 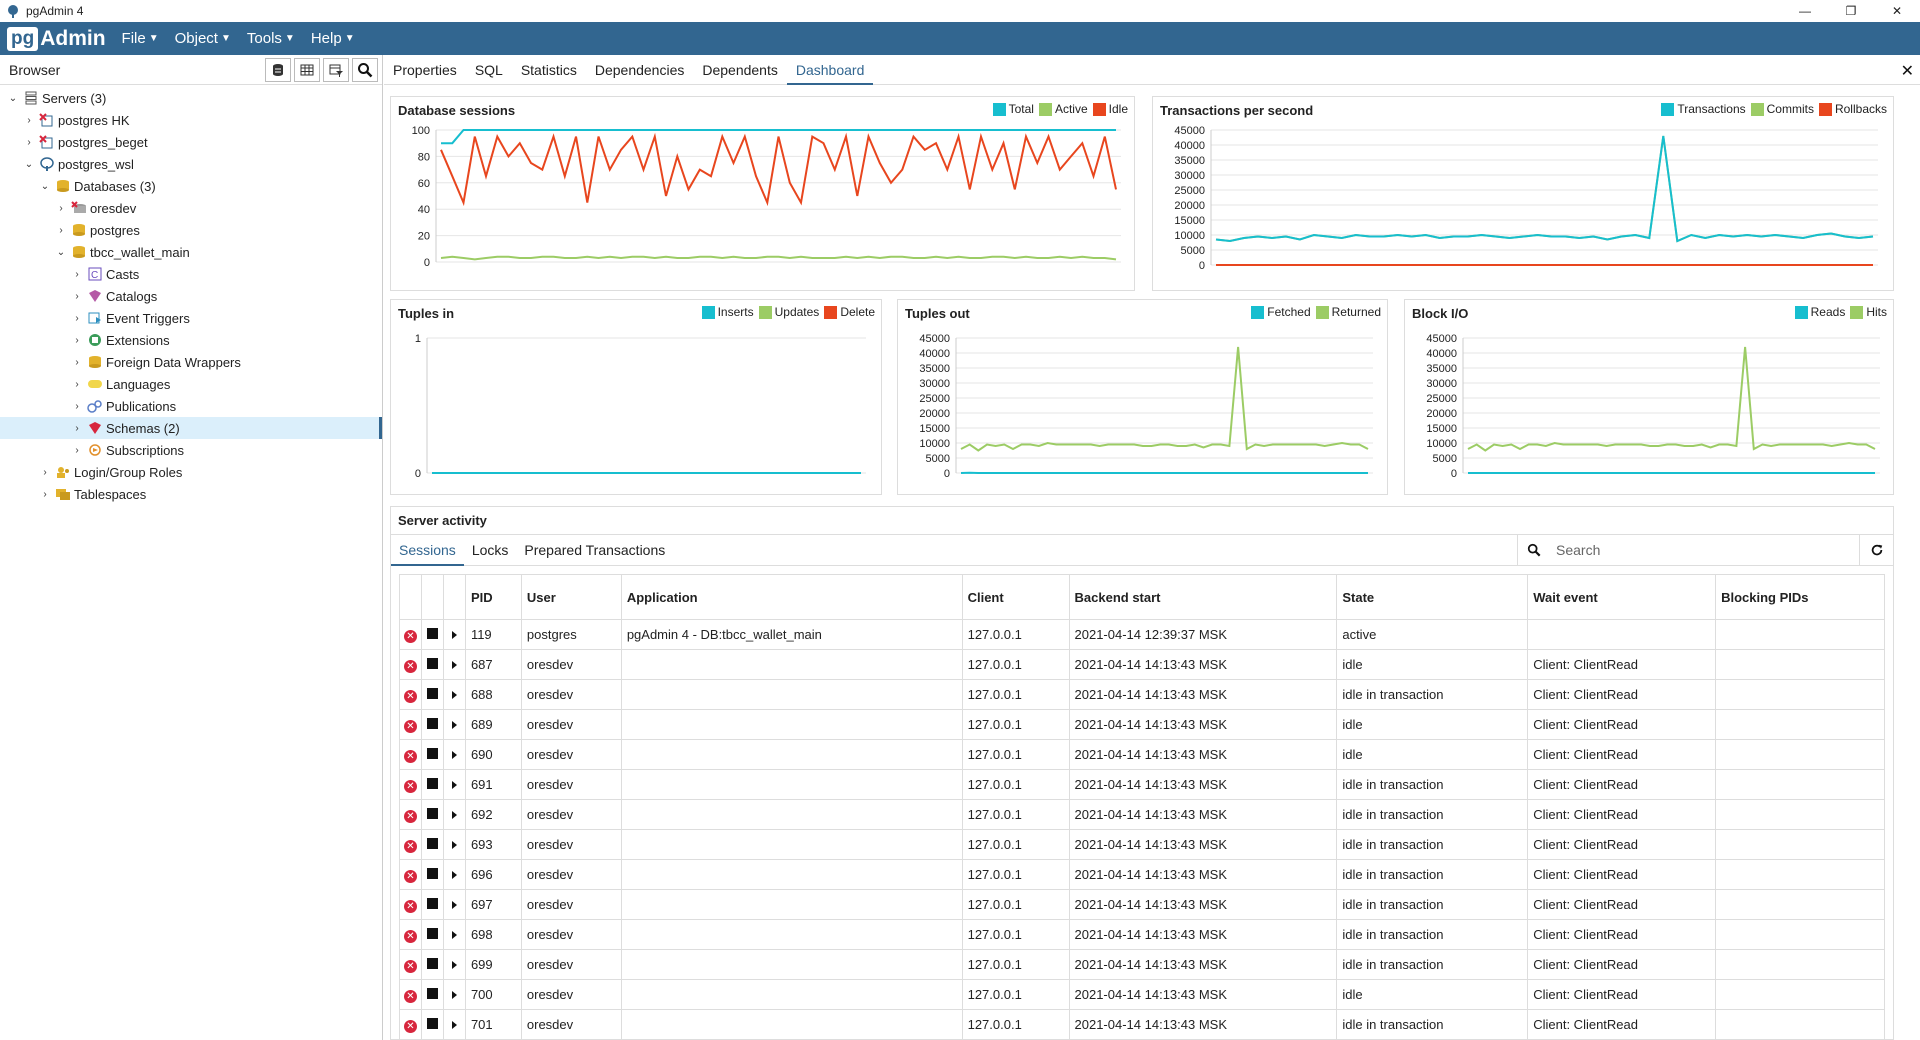 I want to click on tab-statistics: Statistics, so click(x=549, y=70).